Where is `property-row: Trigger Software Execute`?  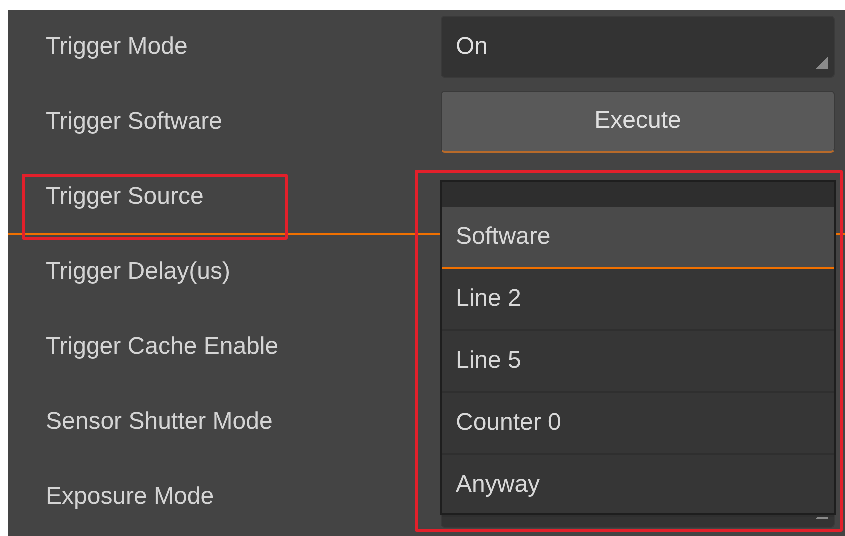 property-row: Trigger Software Execute is located at coordinates (426, 122).